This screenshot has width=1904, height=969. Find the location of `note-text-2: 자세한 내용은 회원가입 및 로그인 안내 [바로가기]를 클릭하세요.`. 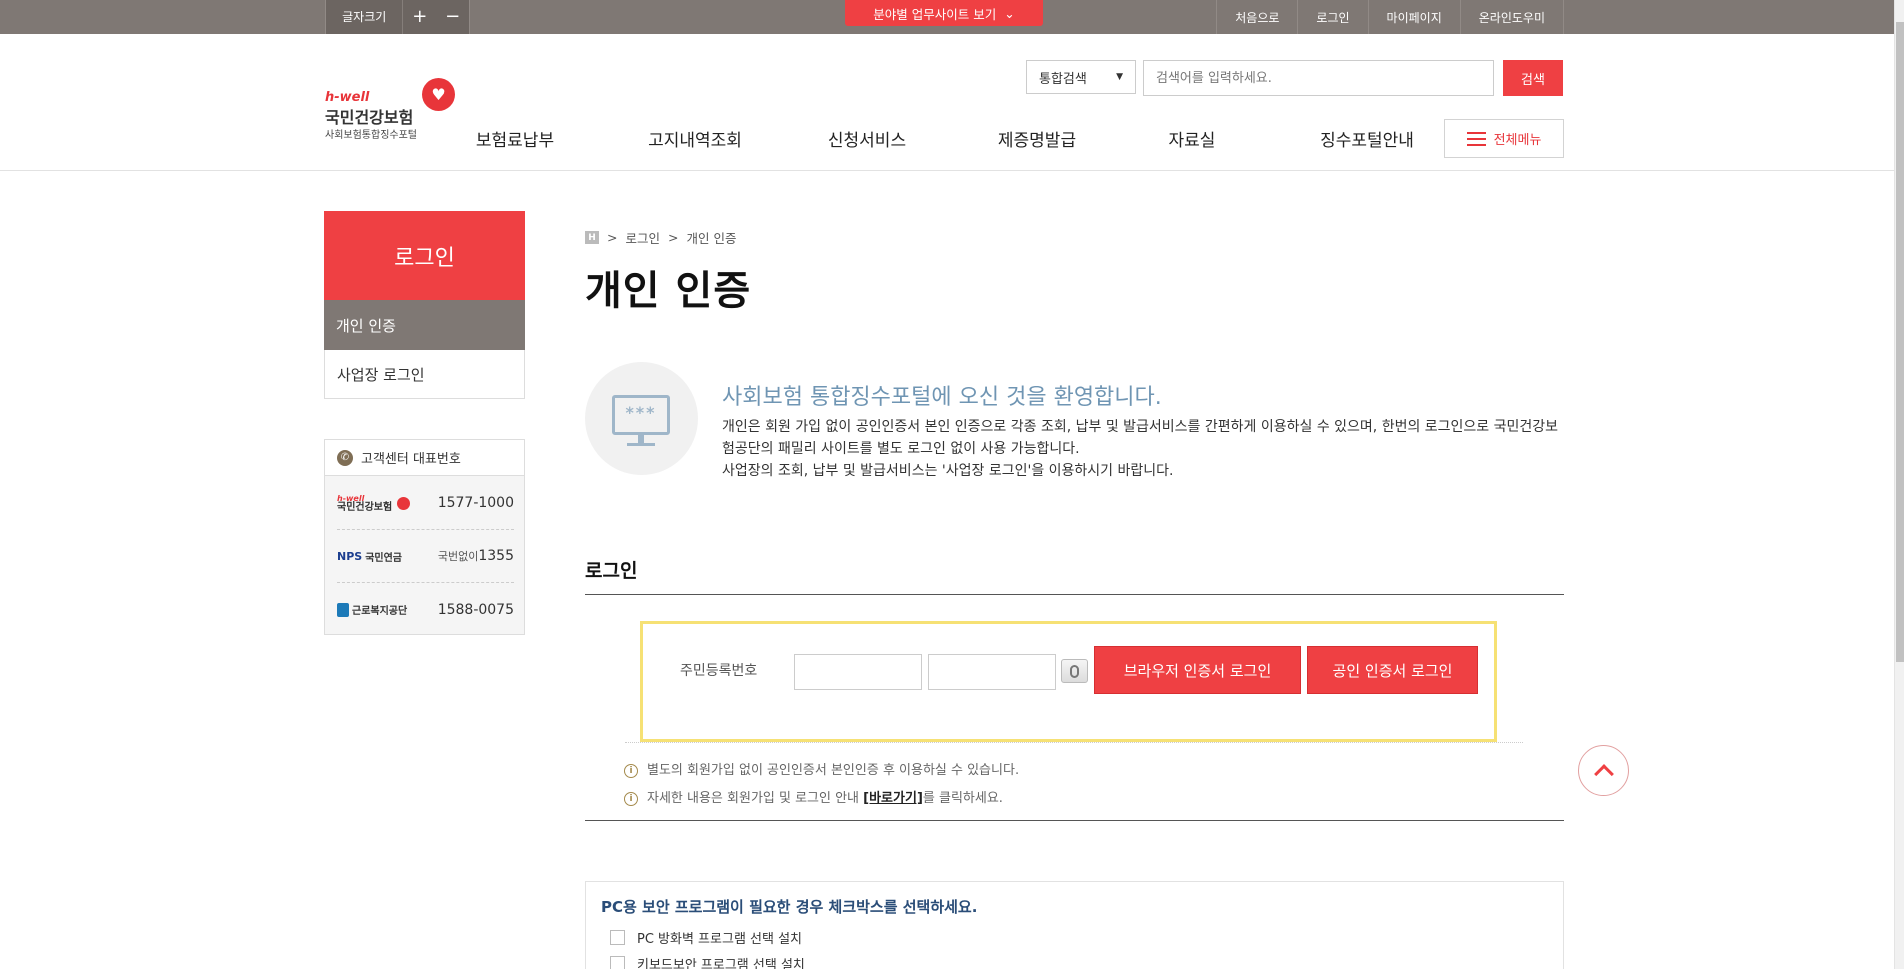

note-text-2: 자세한 내용은 회원가입 및 로그인 안내 [바로가기]를 클릭하세요. is located at coordinates (825, 798).